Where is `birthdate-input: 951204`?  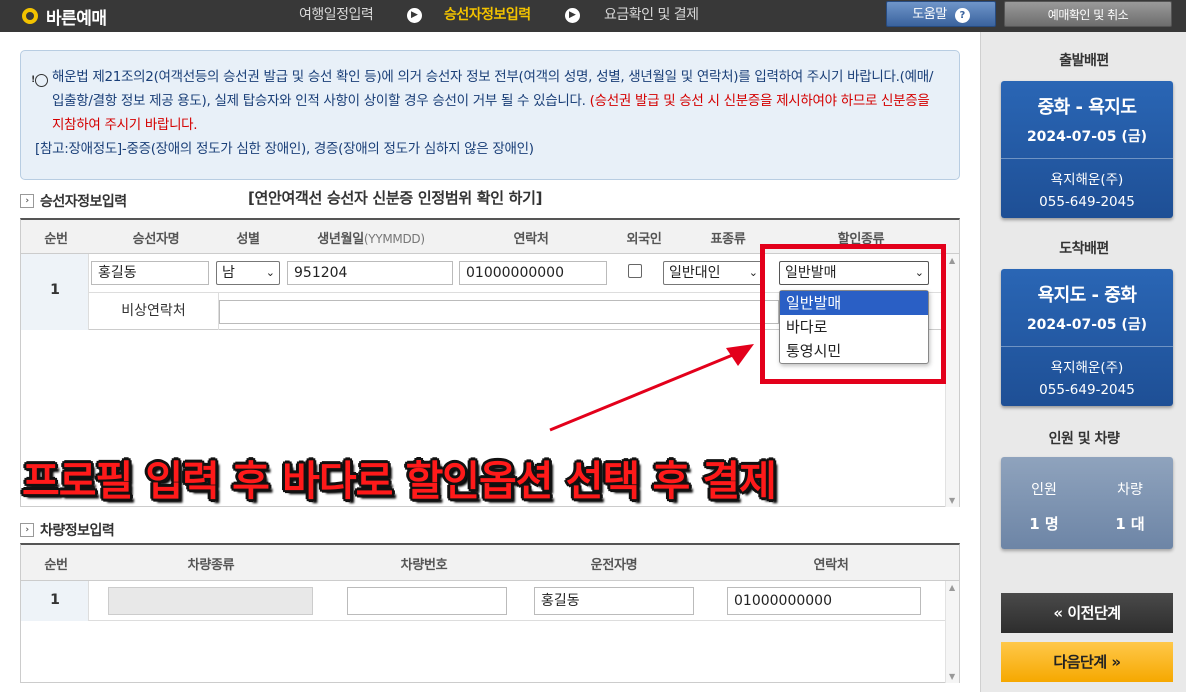
birthdate-input: 951204 is located at coordinates (370, 273).